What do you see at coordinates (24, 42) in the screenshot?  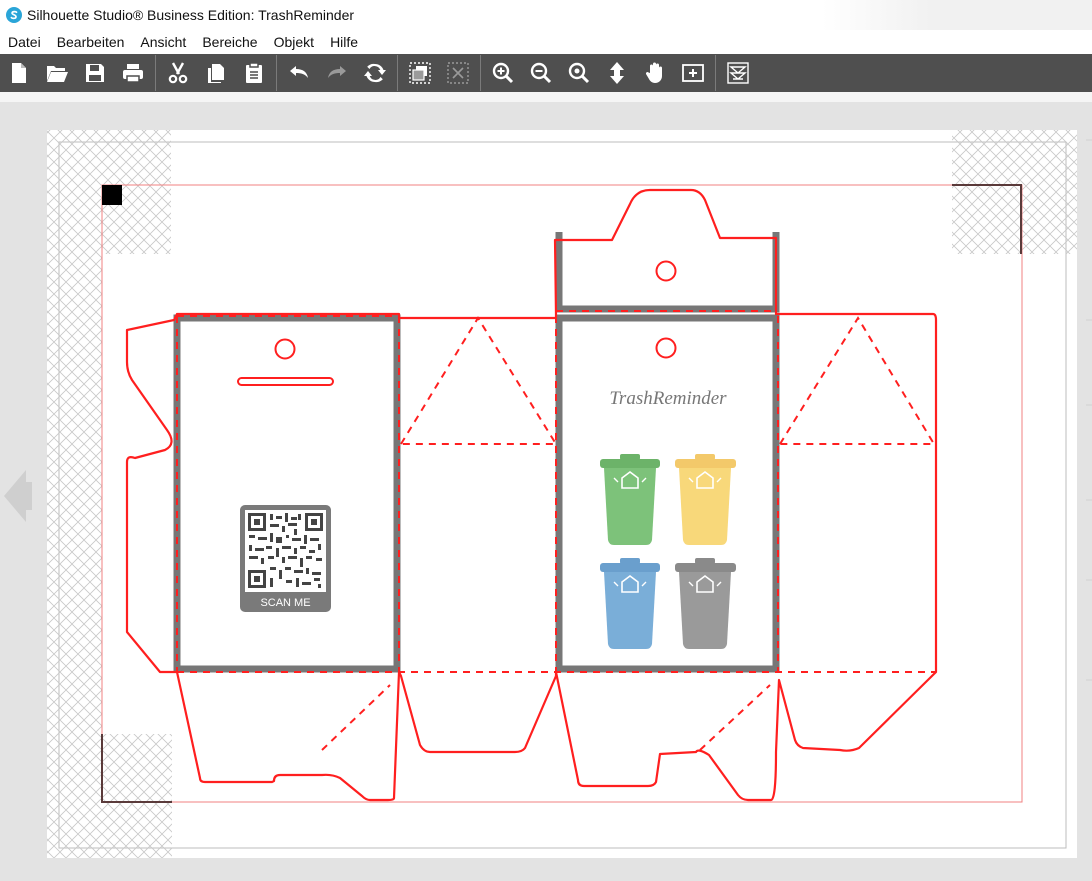 I see `menu-datei: Datei` at bounding box center [24, 42].